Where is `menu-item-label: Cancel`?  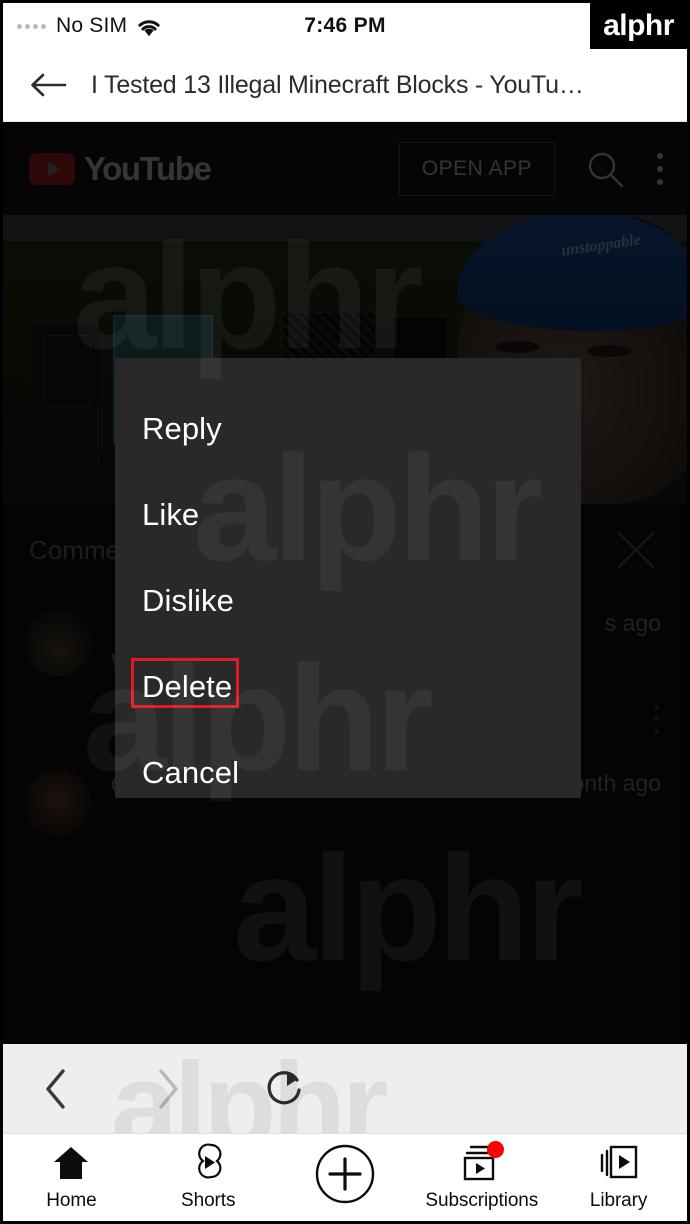
menu-item-label: Cancel is located at coordinates (191, 772).